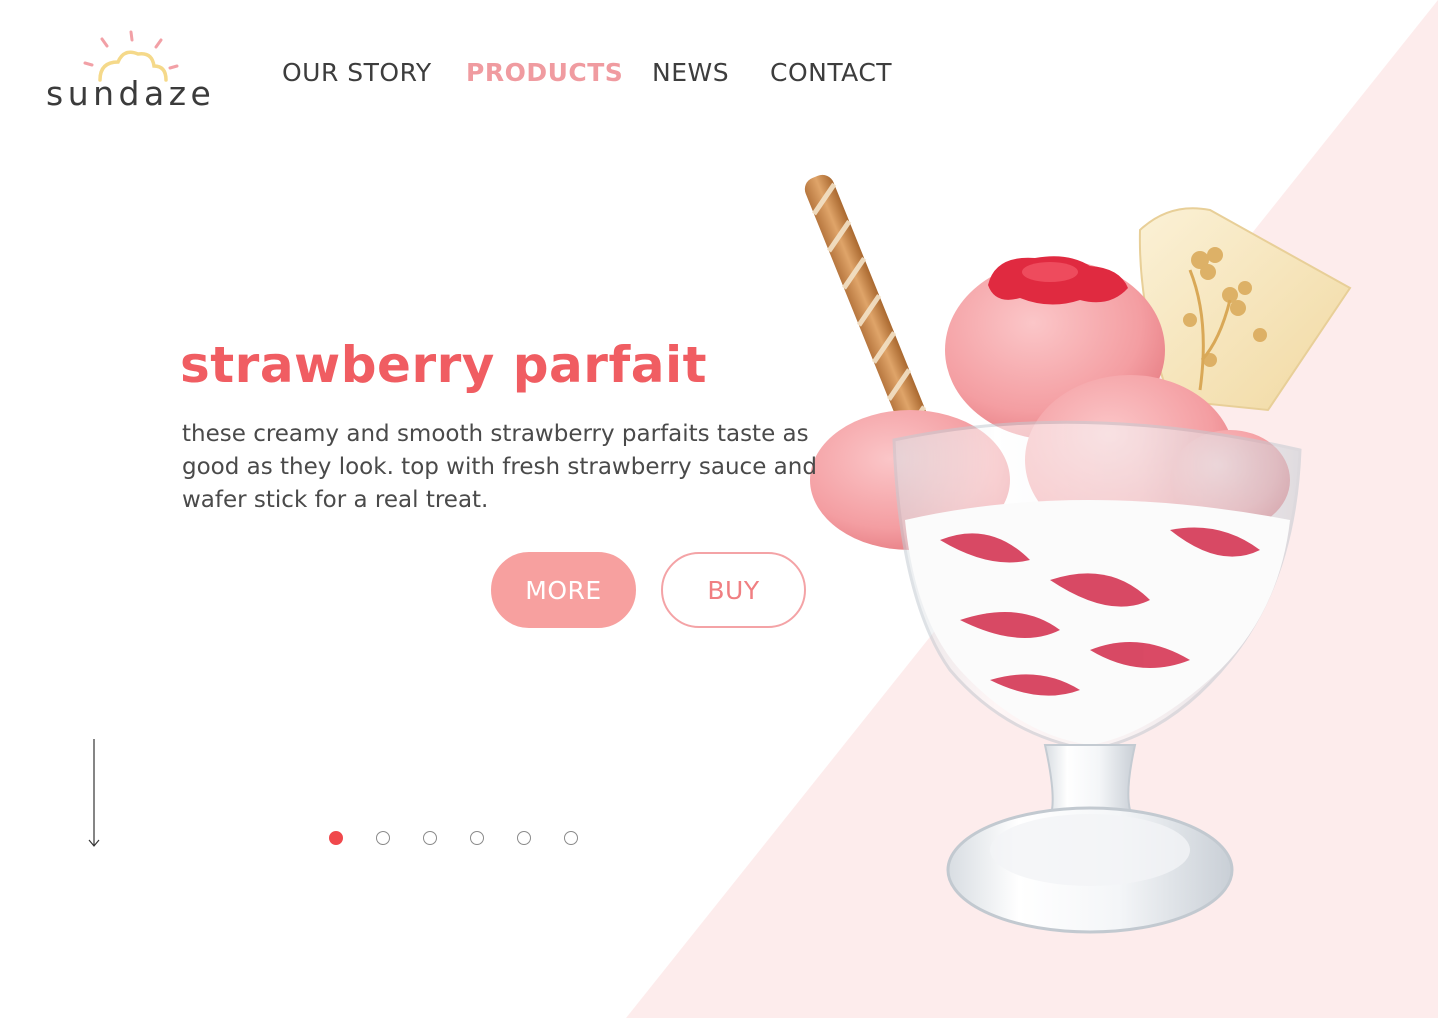 The image size is (1438, 1018). I want to click on brand-logo: sundaze, so click(144, 73).